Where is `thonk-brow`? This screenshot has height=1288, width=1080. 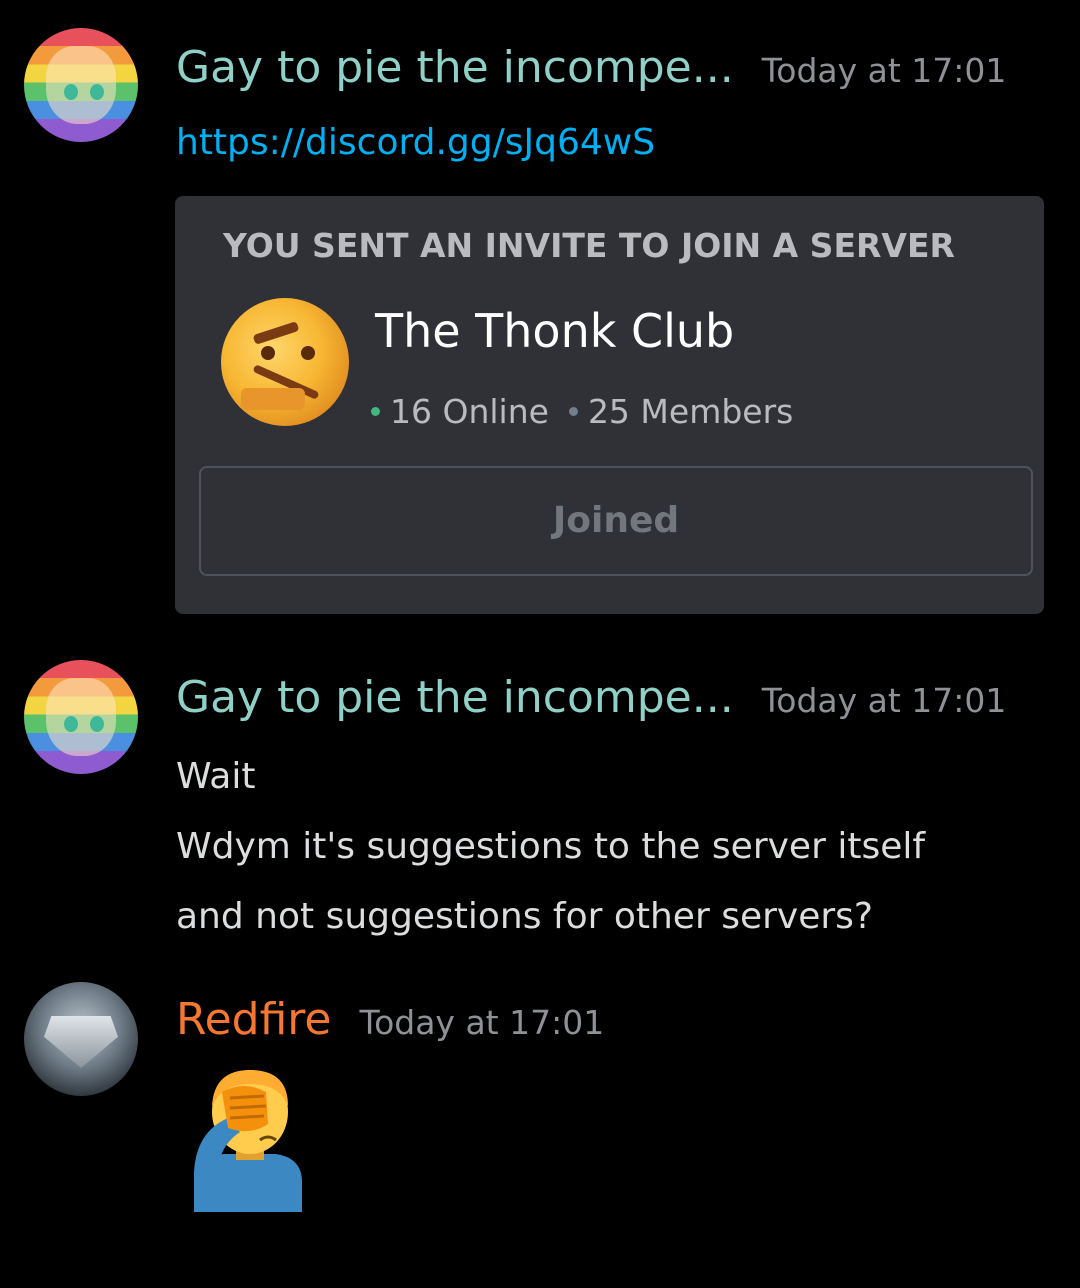
thonk-brow is located at coordinates (276, 333).